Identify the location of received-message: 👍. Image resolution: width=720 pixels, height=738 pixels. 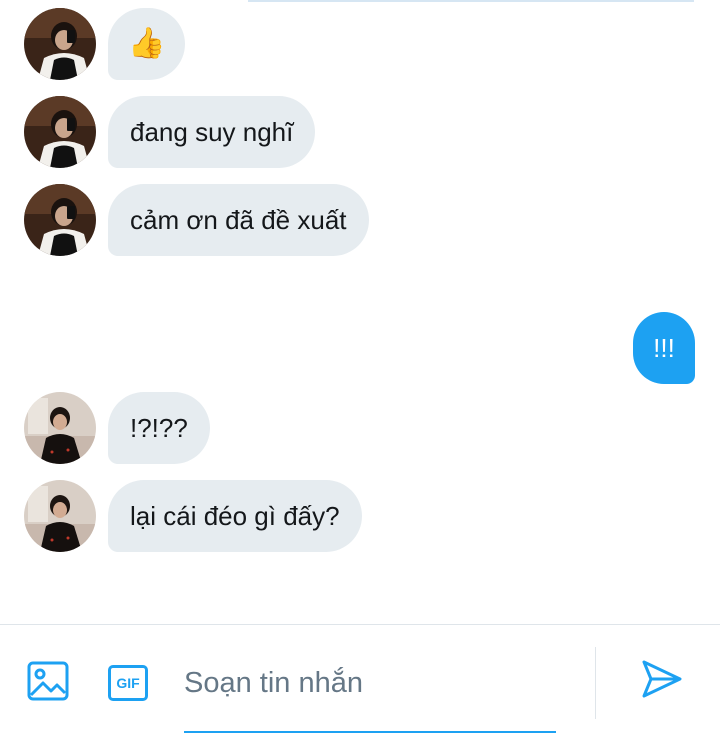
(105, 44).